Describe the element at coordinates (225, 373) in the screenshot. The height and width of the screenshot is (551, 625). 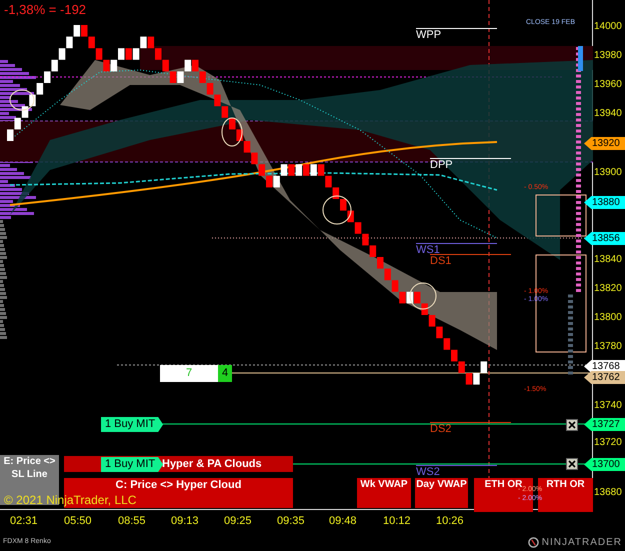
I see `position-count: 4` at that location.